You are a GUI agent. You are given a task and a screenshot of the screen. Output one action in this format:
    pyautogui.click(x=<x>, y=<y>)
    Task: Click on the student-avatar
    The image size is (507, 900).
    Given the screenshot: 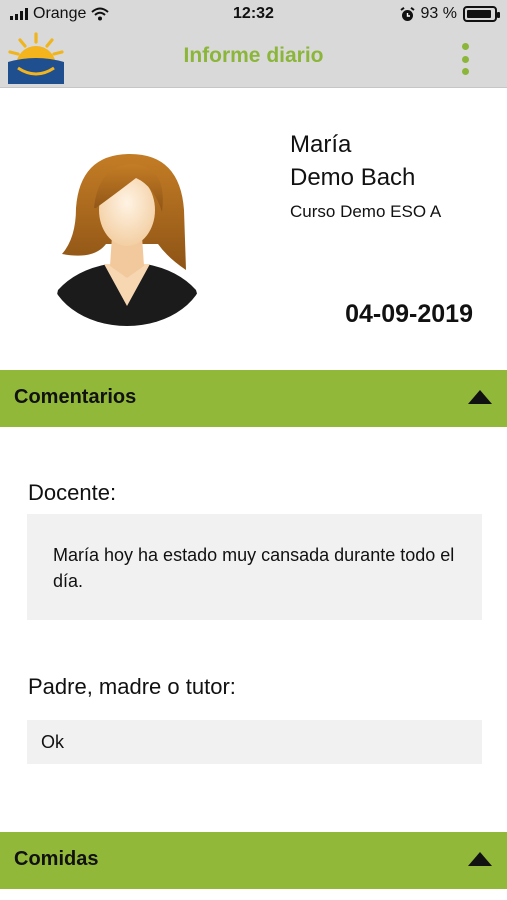 What is the action you would take?
    pyautogui.click(x=127, y=240)
    